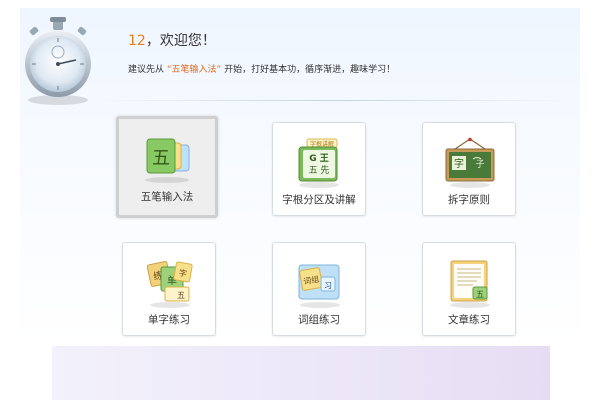  Describe the element at coordinates (319, 158) in the screenshot. I see `radicals-line-a: G 王` at that location.